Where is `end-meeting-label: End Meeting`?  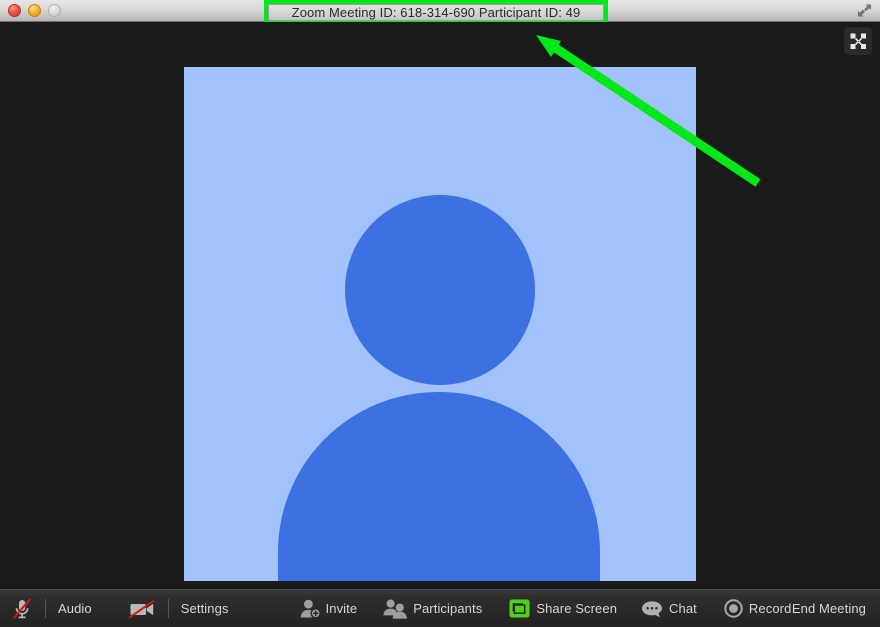
end-meeting-label: End Meeting is located at coordinates (828, 608).